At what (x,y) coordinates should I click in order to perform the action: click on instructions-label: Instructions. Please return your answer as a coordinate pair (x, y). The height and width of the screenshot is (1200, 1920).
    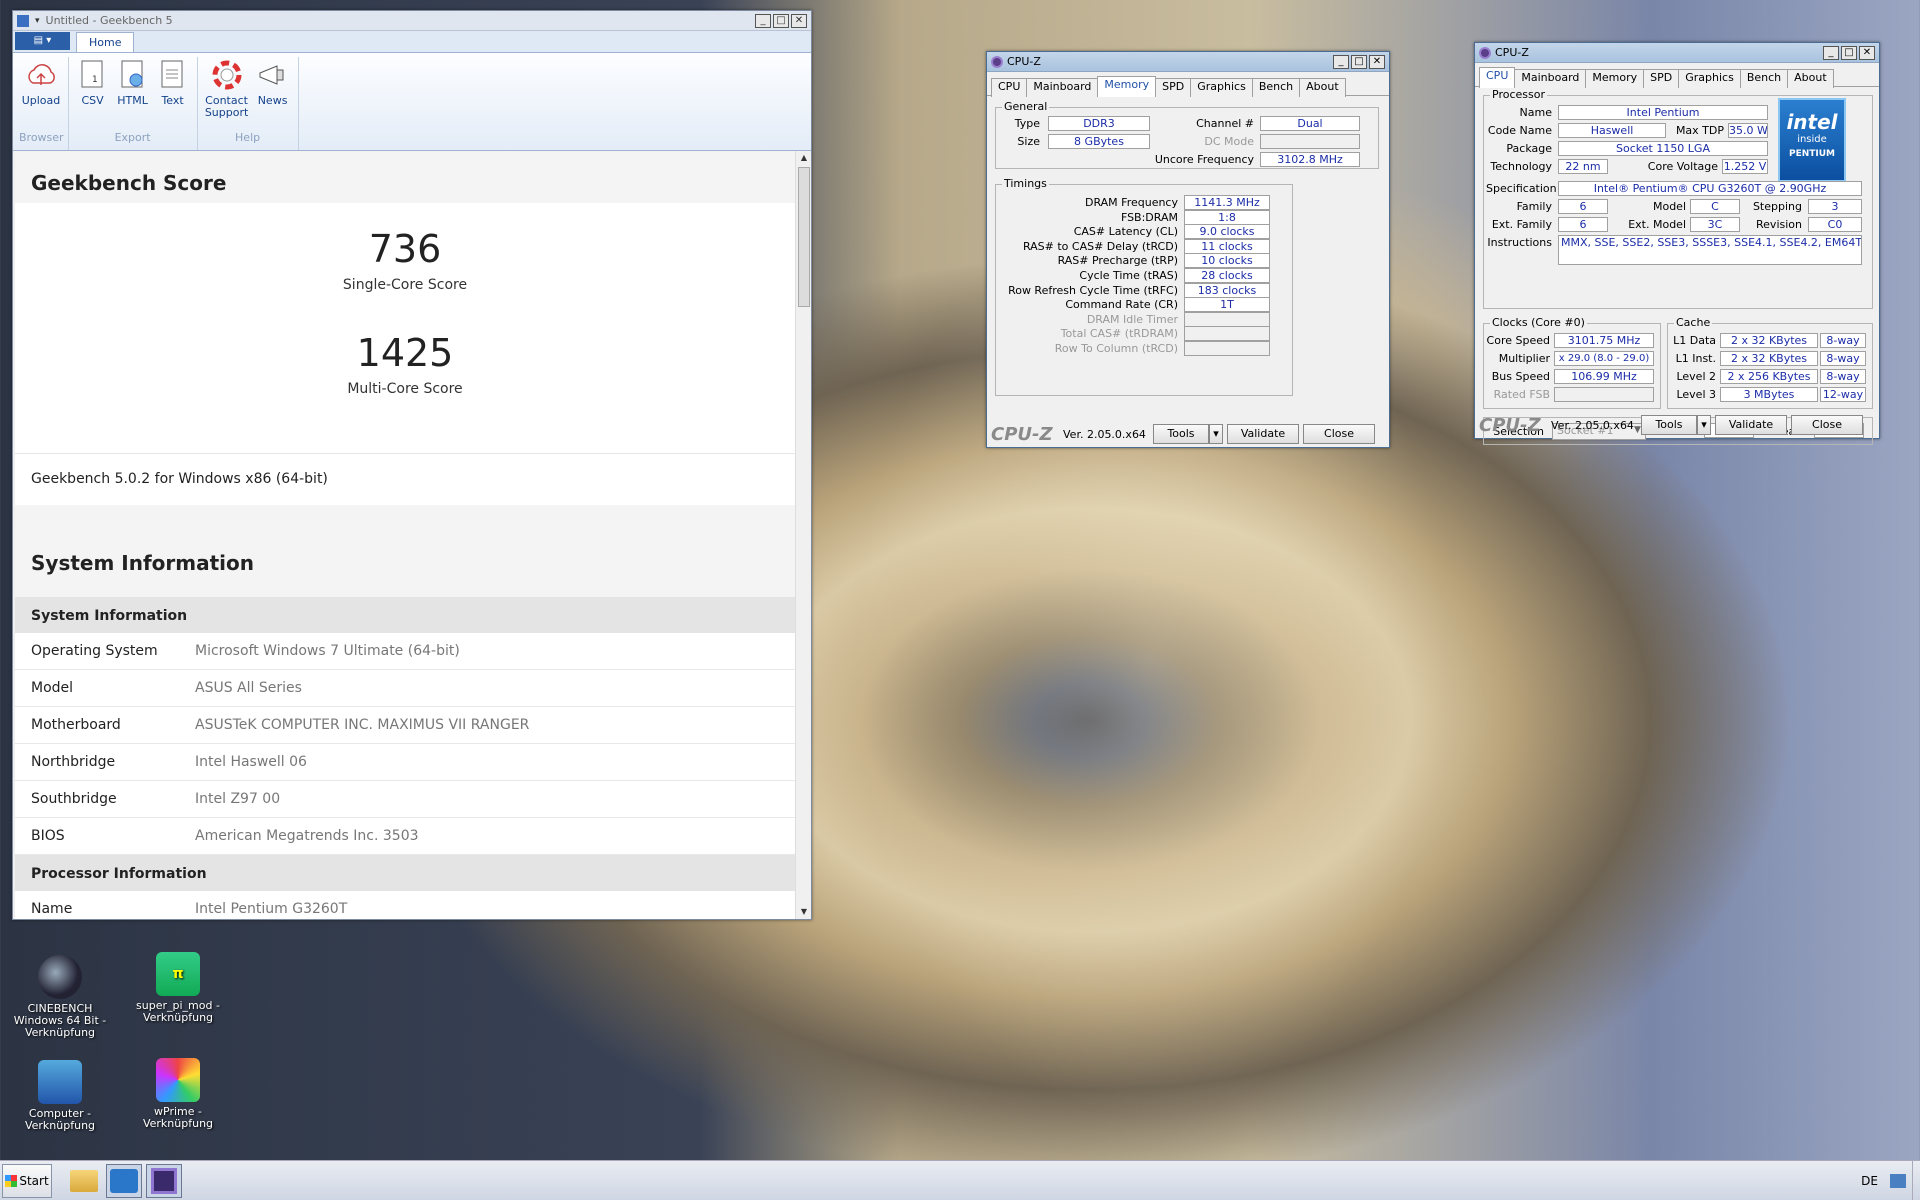
    Looking at the image, I should click on (1519, 242).